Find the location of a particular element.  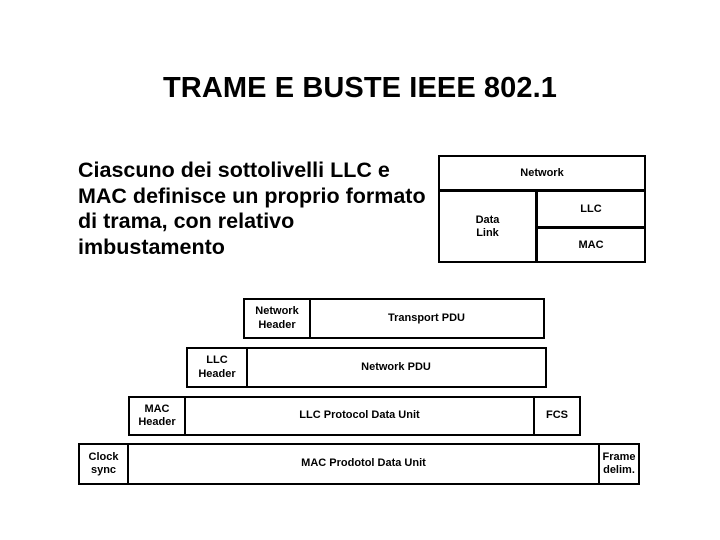

layer-cell-data-link-label: Data Link is located at coordinates (488, 227).